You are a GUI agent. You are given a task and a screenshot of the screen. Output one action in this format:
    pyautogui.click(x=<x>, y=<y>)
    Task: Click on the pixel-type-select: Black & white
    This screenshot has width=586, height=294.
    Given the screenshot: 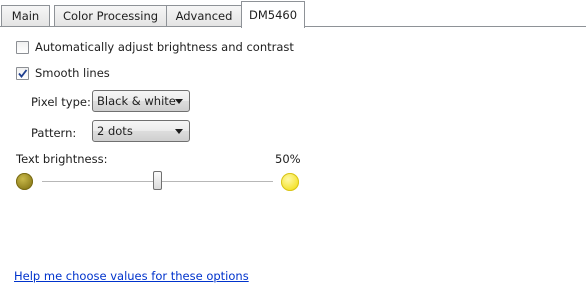 What is the action you would take?
    pyautogui.click(x=141, y=101)
    